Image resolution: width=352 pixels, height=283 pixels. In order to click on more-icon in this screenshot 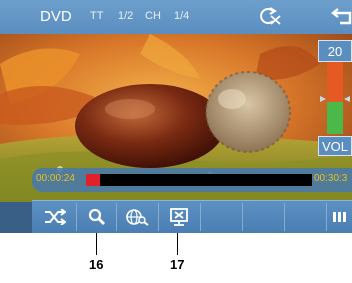, I will do `click(339, 217)`.